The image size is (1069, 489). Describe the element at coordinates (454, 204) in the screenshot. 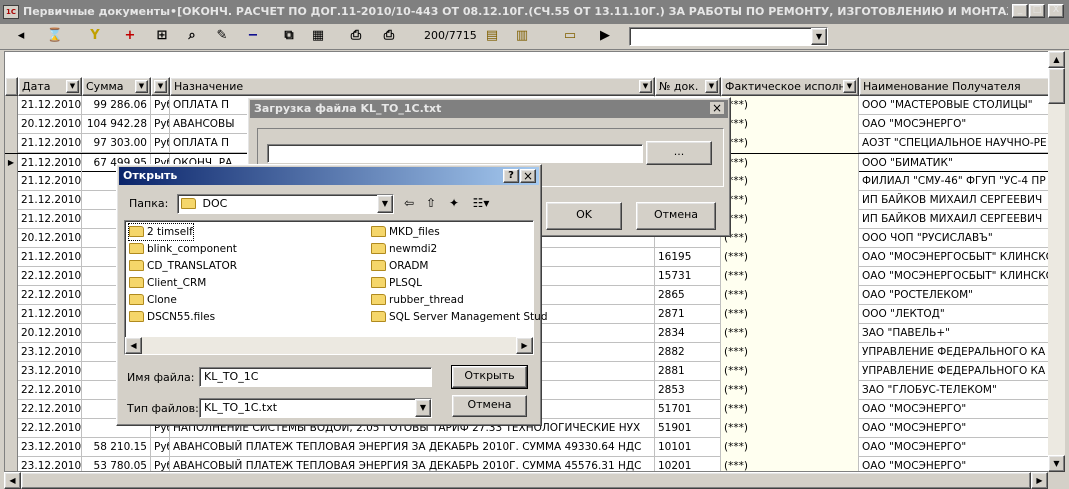

I see `new-folder-icon: ✦` at that location.